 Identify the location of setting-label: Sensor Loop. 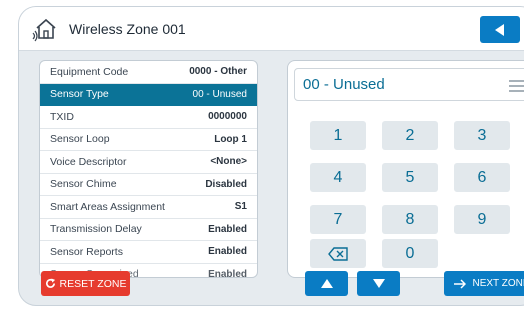
(80, 139).